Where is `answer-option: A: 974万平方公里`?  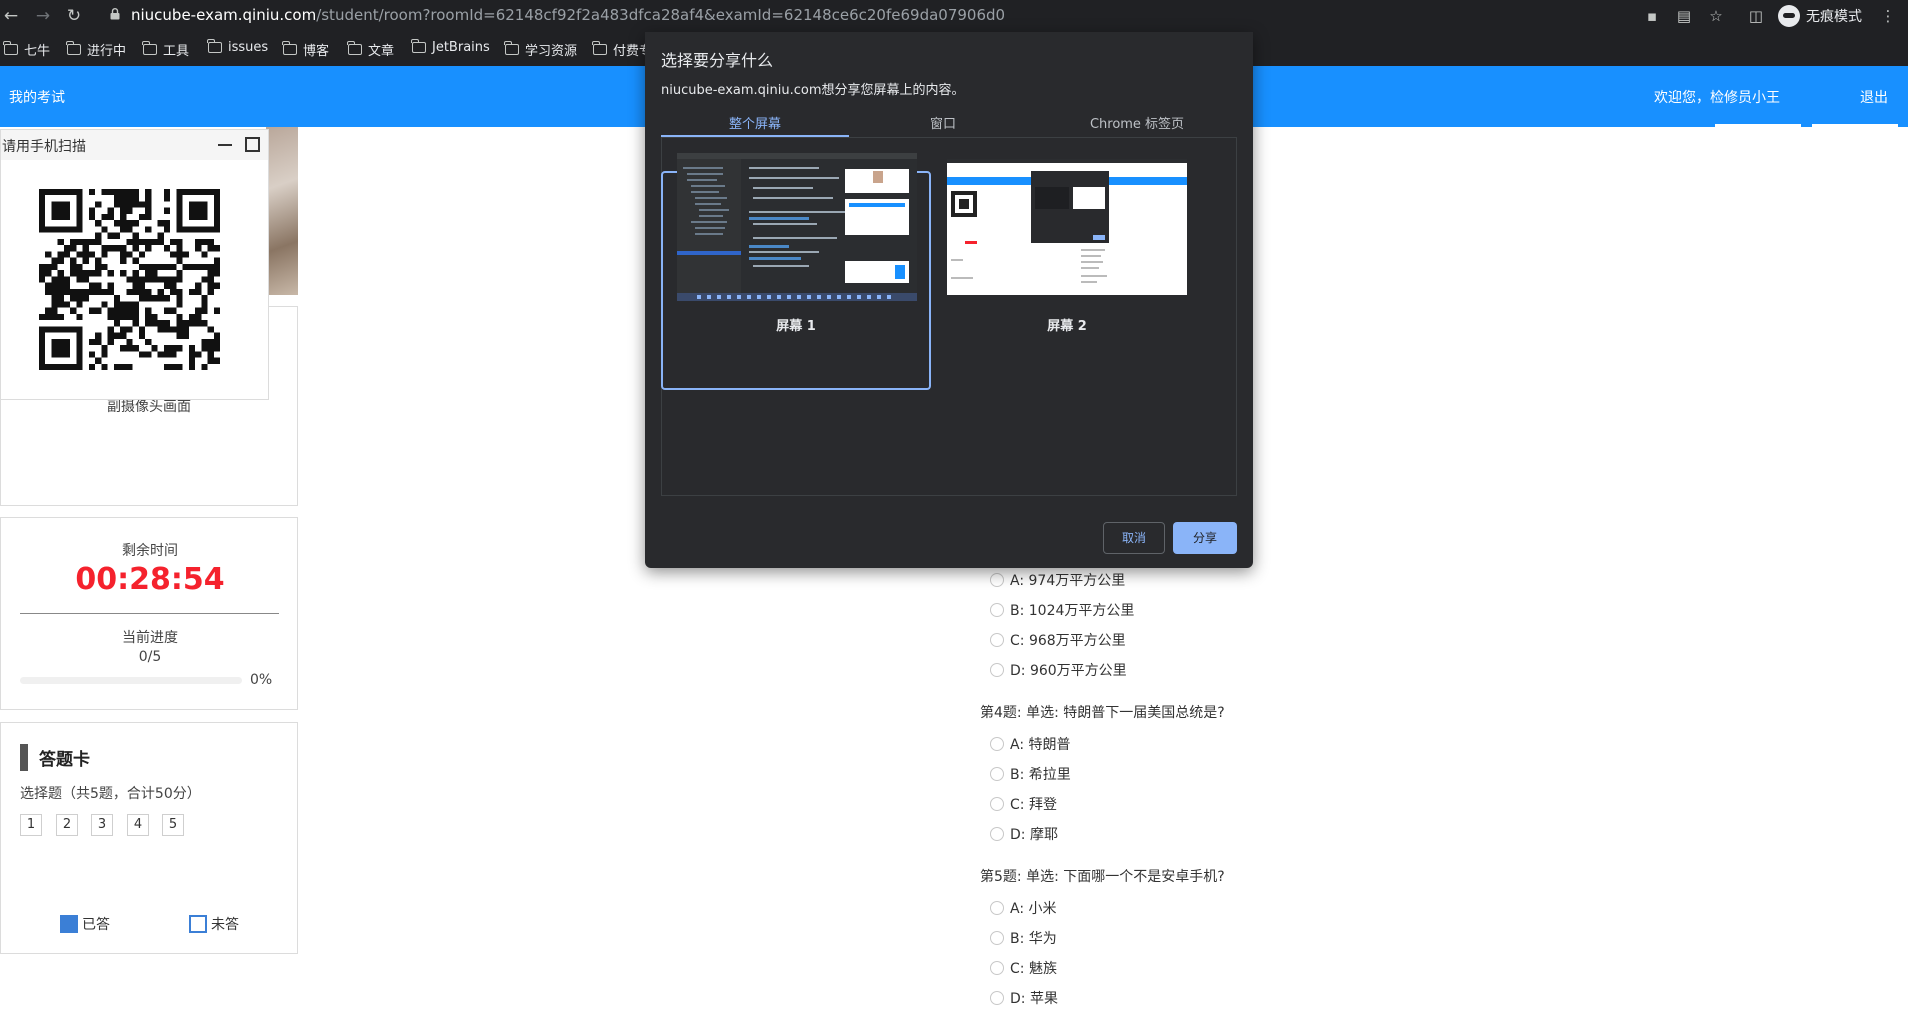
answer-option: A: 974万平方公里 is located at coordinates (1057, 580).